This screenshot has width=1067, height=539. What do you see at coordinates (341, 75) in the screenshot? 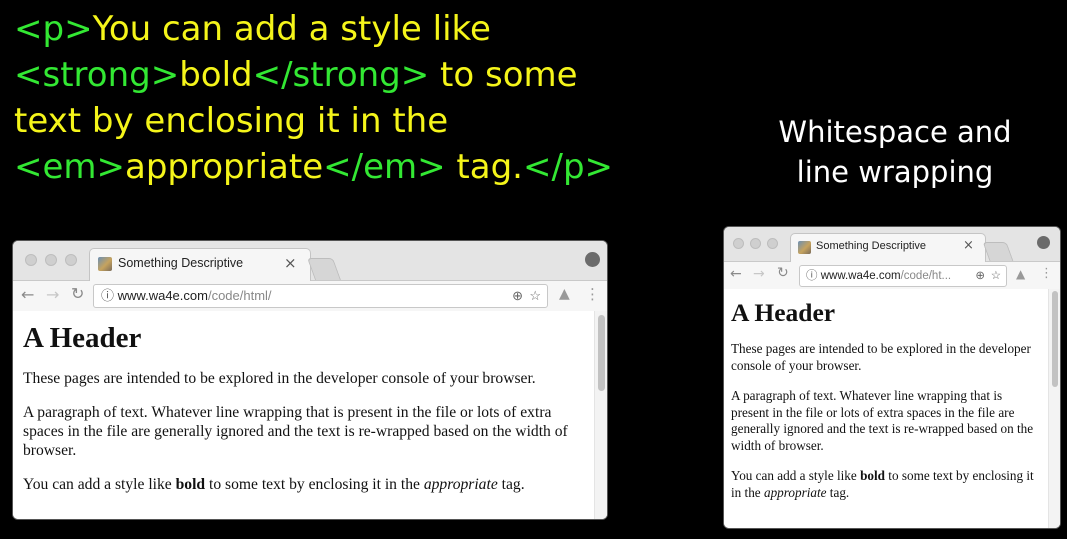
I see `html-tag-token: </strong>` at bounding box center [341, 75].